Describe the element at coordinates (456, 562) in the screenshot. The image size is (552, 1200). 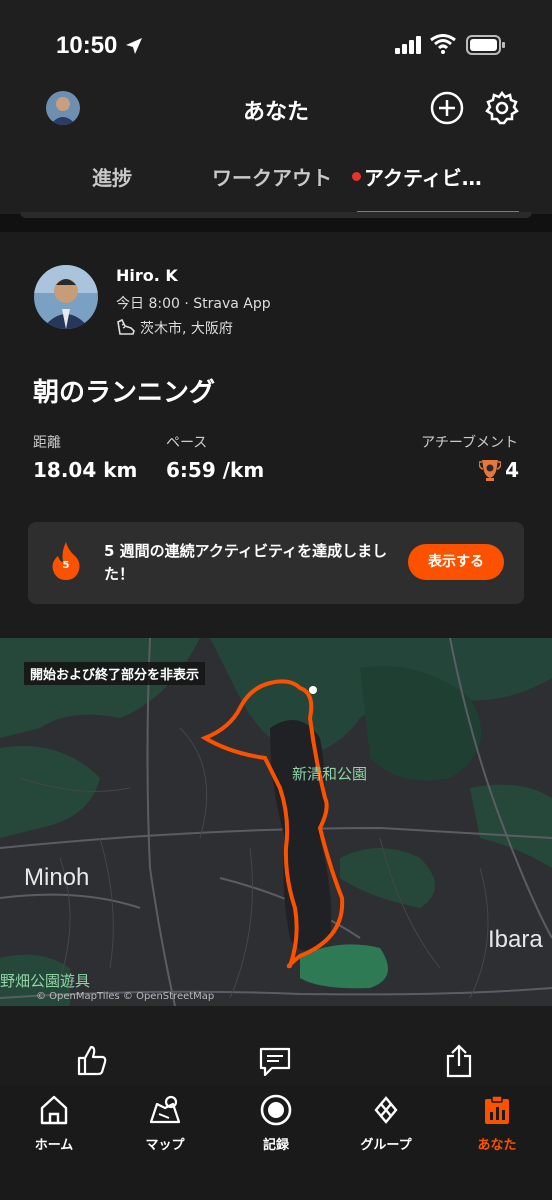
I see `show-button: 表示する` at that location.